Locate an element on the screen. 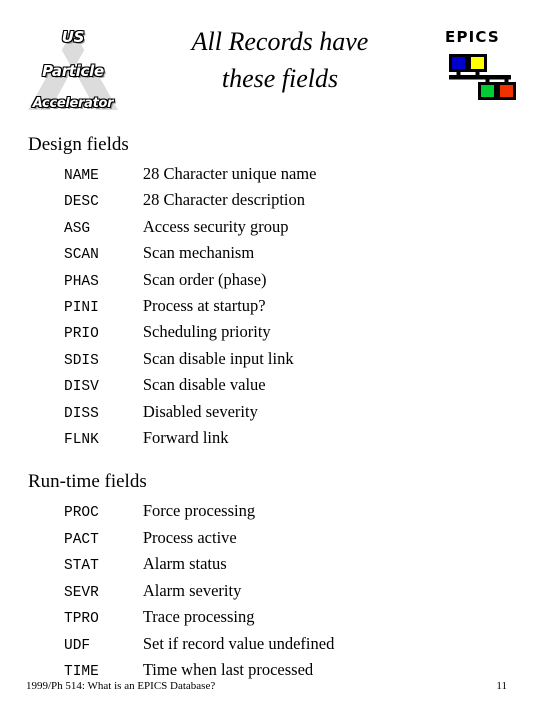  field-name: ASG is located at coordinates (77, 228).